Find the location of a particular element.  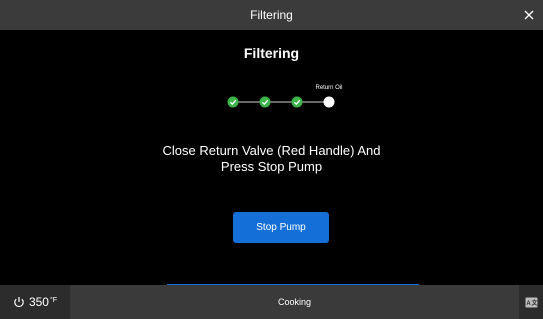

language-button: A 文 is located at coordinates (531, 302).